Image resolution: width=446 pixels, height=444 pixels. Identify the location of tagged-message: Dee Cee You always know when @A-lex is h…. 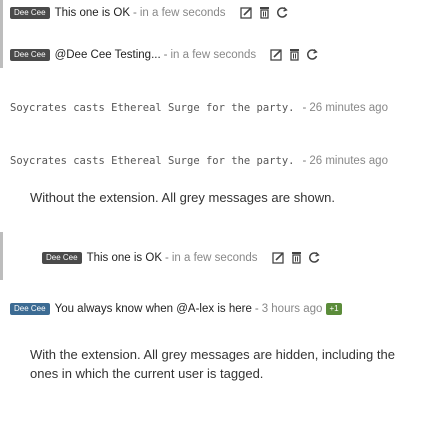
(228, 309).